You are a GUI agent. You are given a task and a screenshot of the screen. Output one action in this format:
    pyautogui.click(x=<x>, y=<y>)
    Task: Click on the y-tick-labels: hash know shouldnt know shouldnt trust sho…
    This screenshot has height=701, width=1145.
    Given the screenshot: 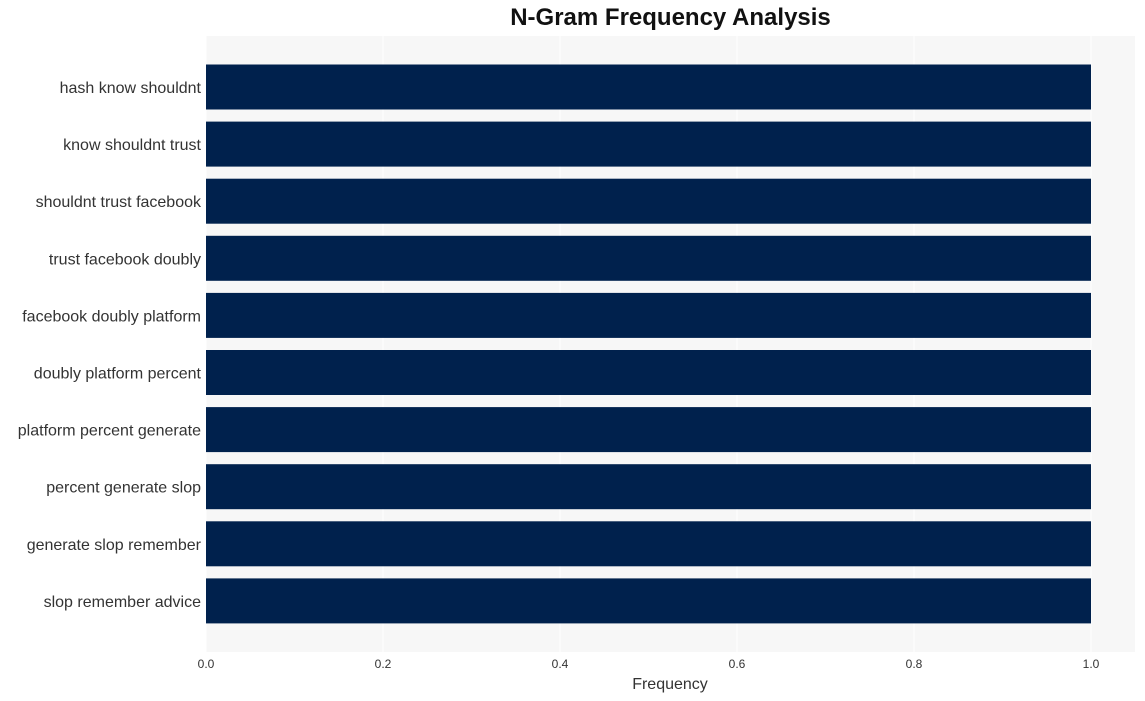 What is the action you would take?
    pyautogui.click(x=110, y=345)
    